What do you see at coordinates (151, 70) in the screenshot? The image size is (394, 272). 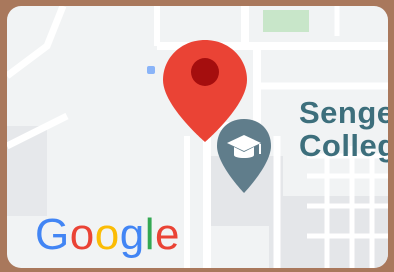 I see `small-map-marker` at bounding box center [151, 70].